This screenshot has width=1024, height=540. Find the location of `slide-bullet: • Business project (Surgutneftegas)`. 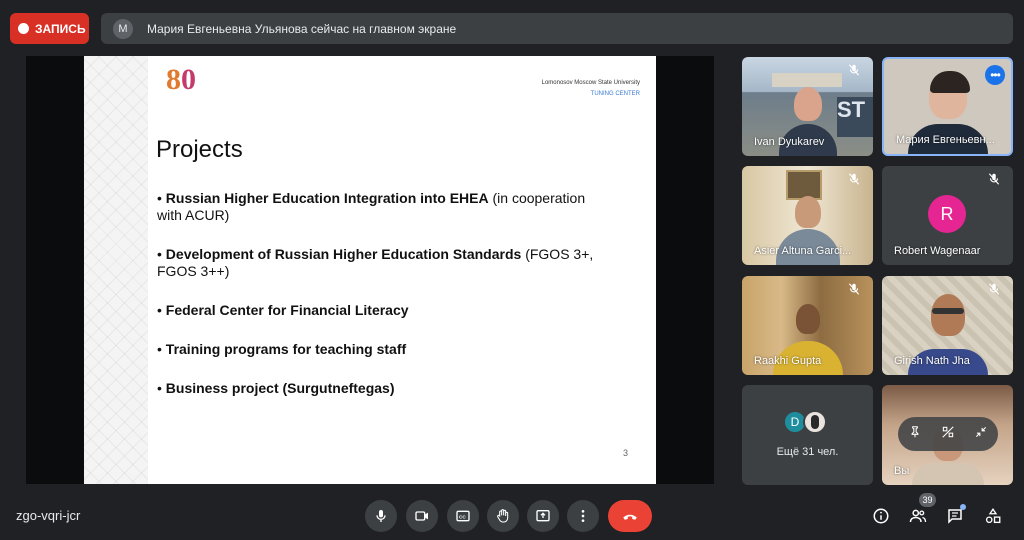

slide-bullet: • Business project (Surgutneftegas) is located at coordinates (276, 388).